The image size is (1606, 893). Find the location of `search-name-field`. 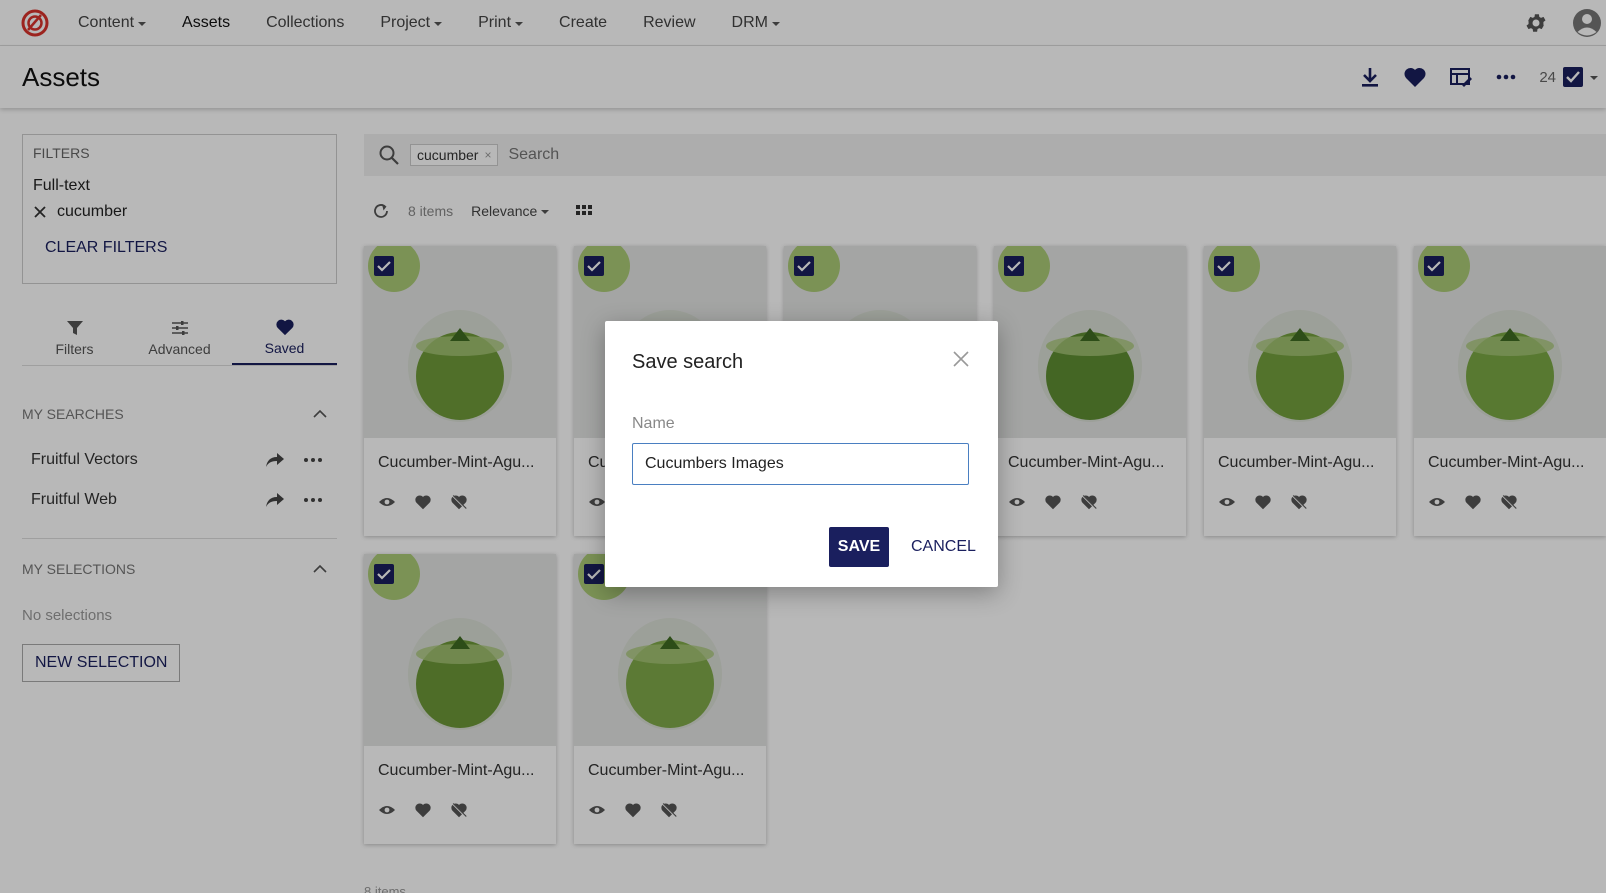

search-name-field is located at coordinates (800, 464).